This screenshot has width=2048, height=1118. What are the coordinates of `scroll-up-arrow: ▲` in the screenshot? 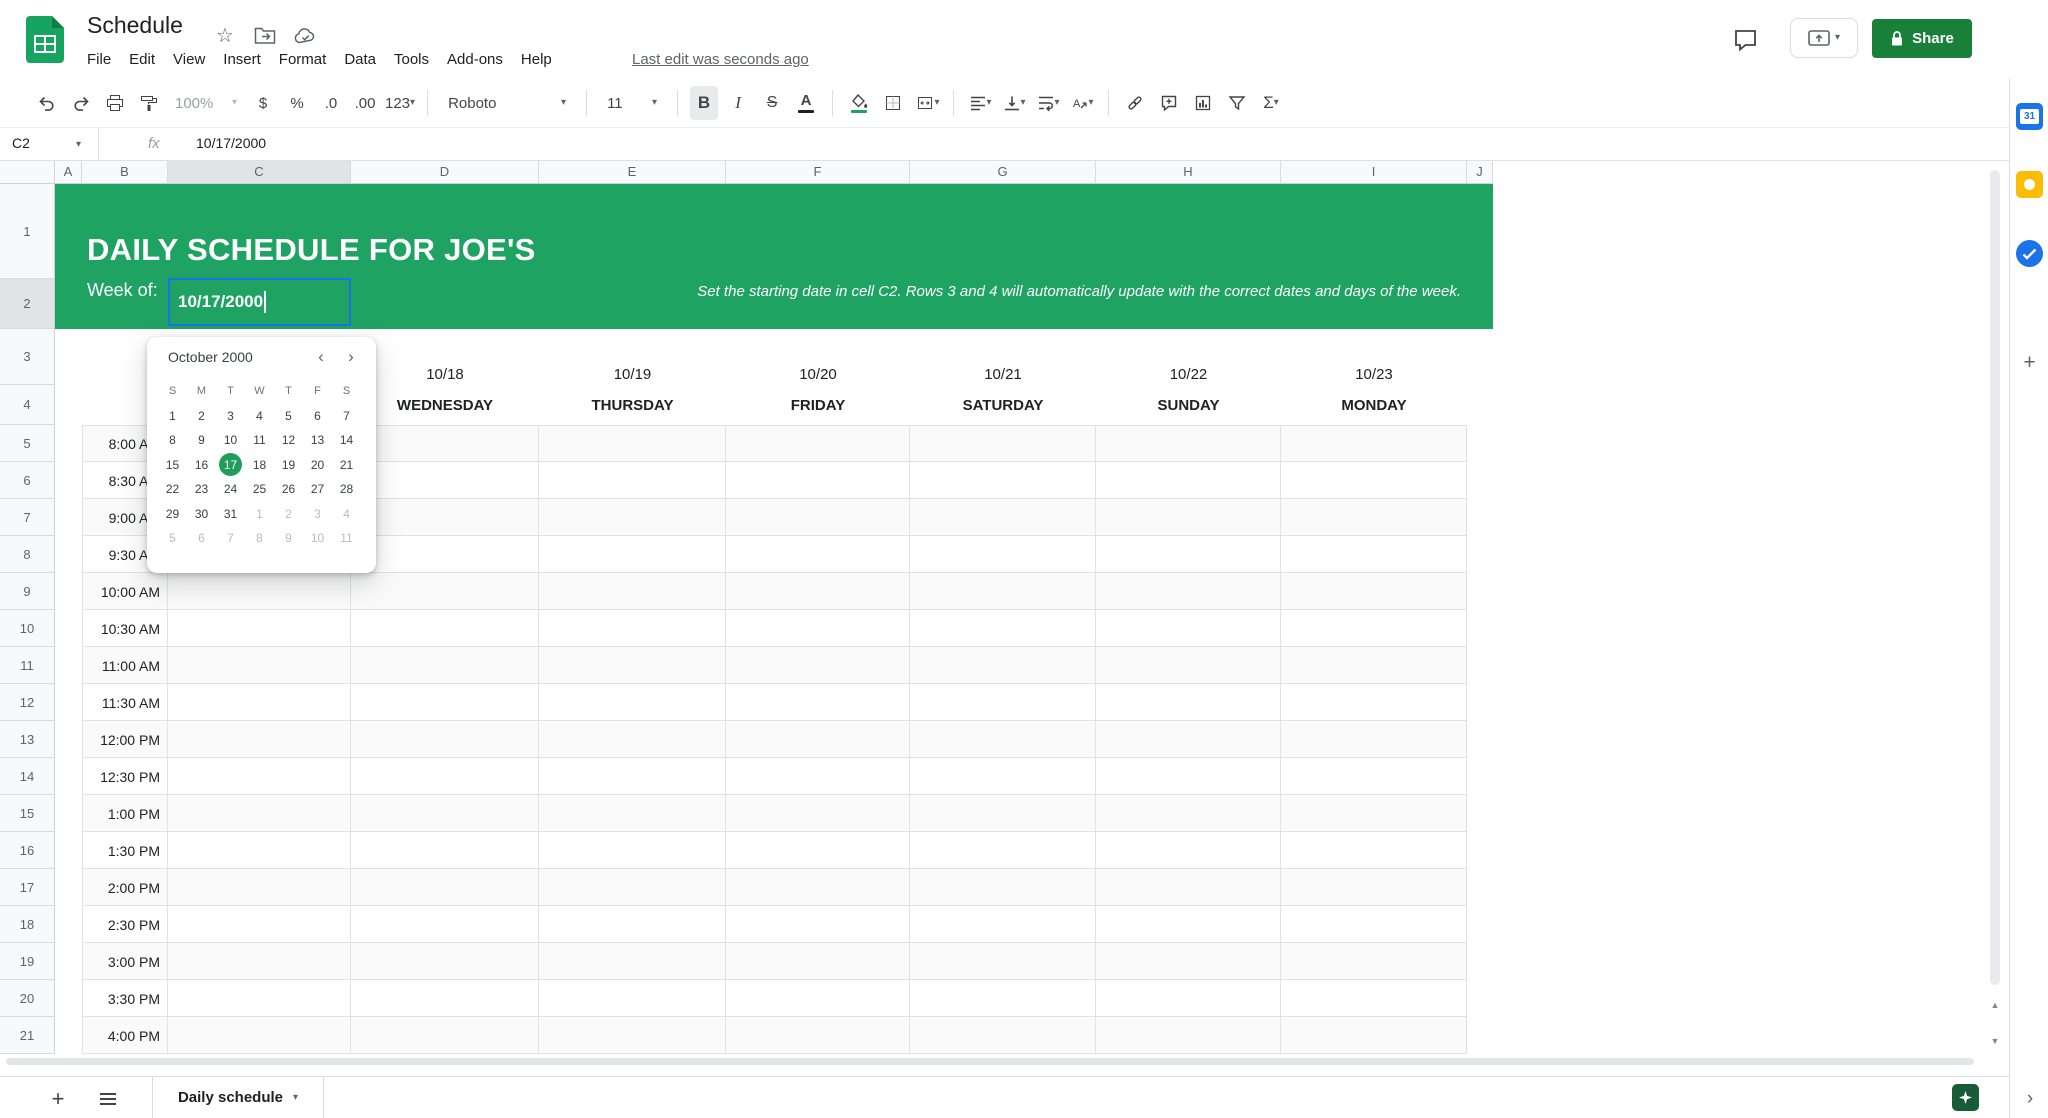 It's located at (1995, 1005).